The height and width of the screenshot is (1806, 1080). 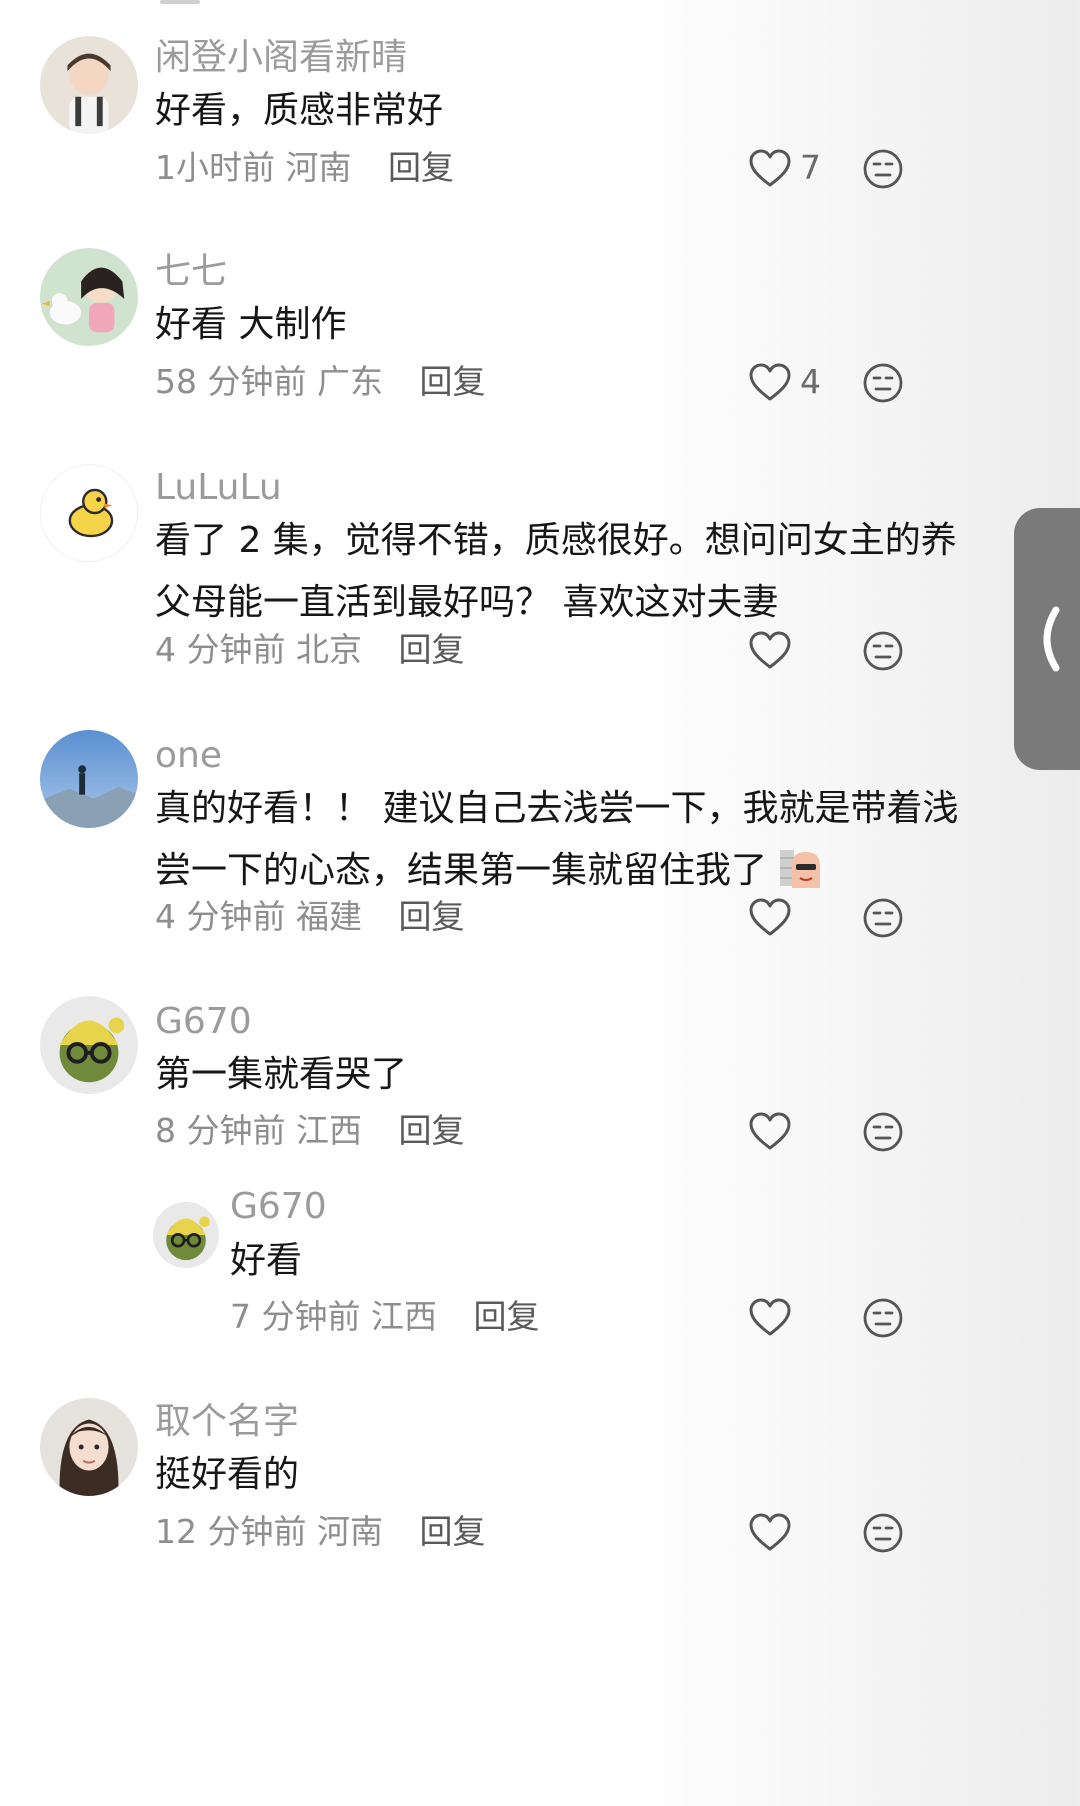 I want to click on comment-time: 12 分钟前, so click(x=231, y=1531).